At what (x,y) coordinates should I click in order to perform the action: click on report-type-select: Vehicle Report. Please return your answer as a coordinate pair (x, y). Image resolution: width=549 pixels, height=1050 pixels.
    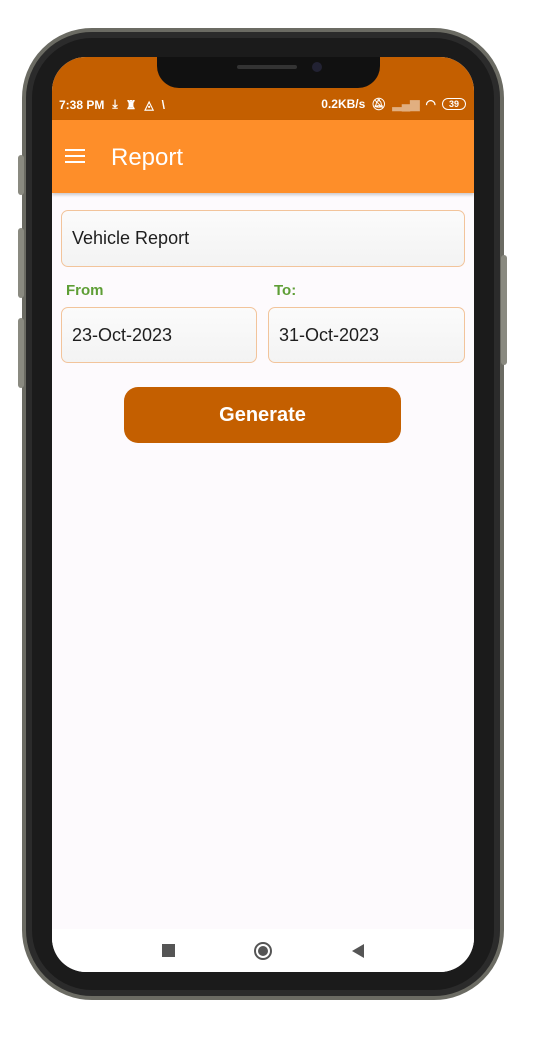
    Looking at the image, I should click on (263, 238).